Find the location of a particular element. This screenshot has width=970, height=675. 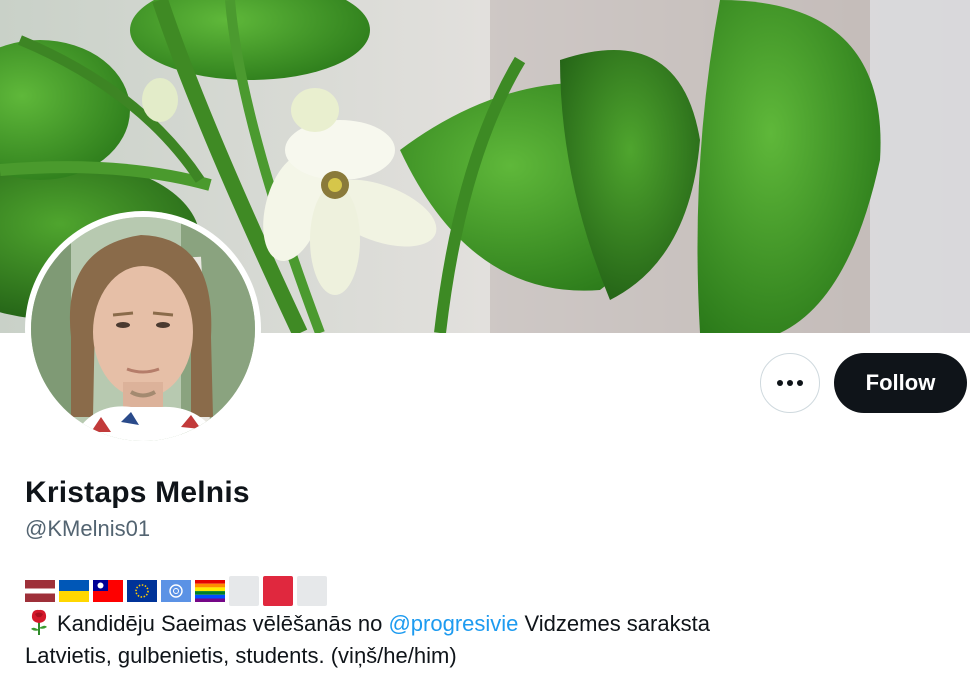

more-options-button is located at coordinates (790, 383).